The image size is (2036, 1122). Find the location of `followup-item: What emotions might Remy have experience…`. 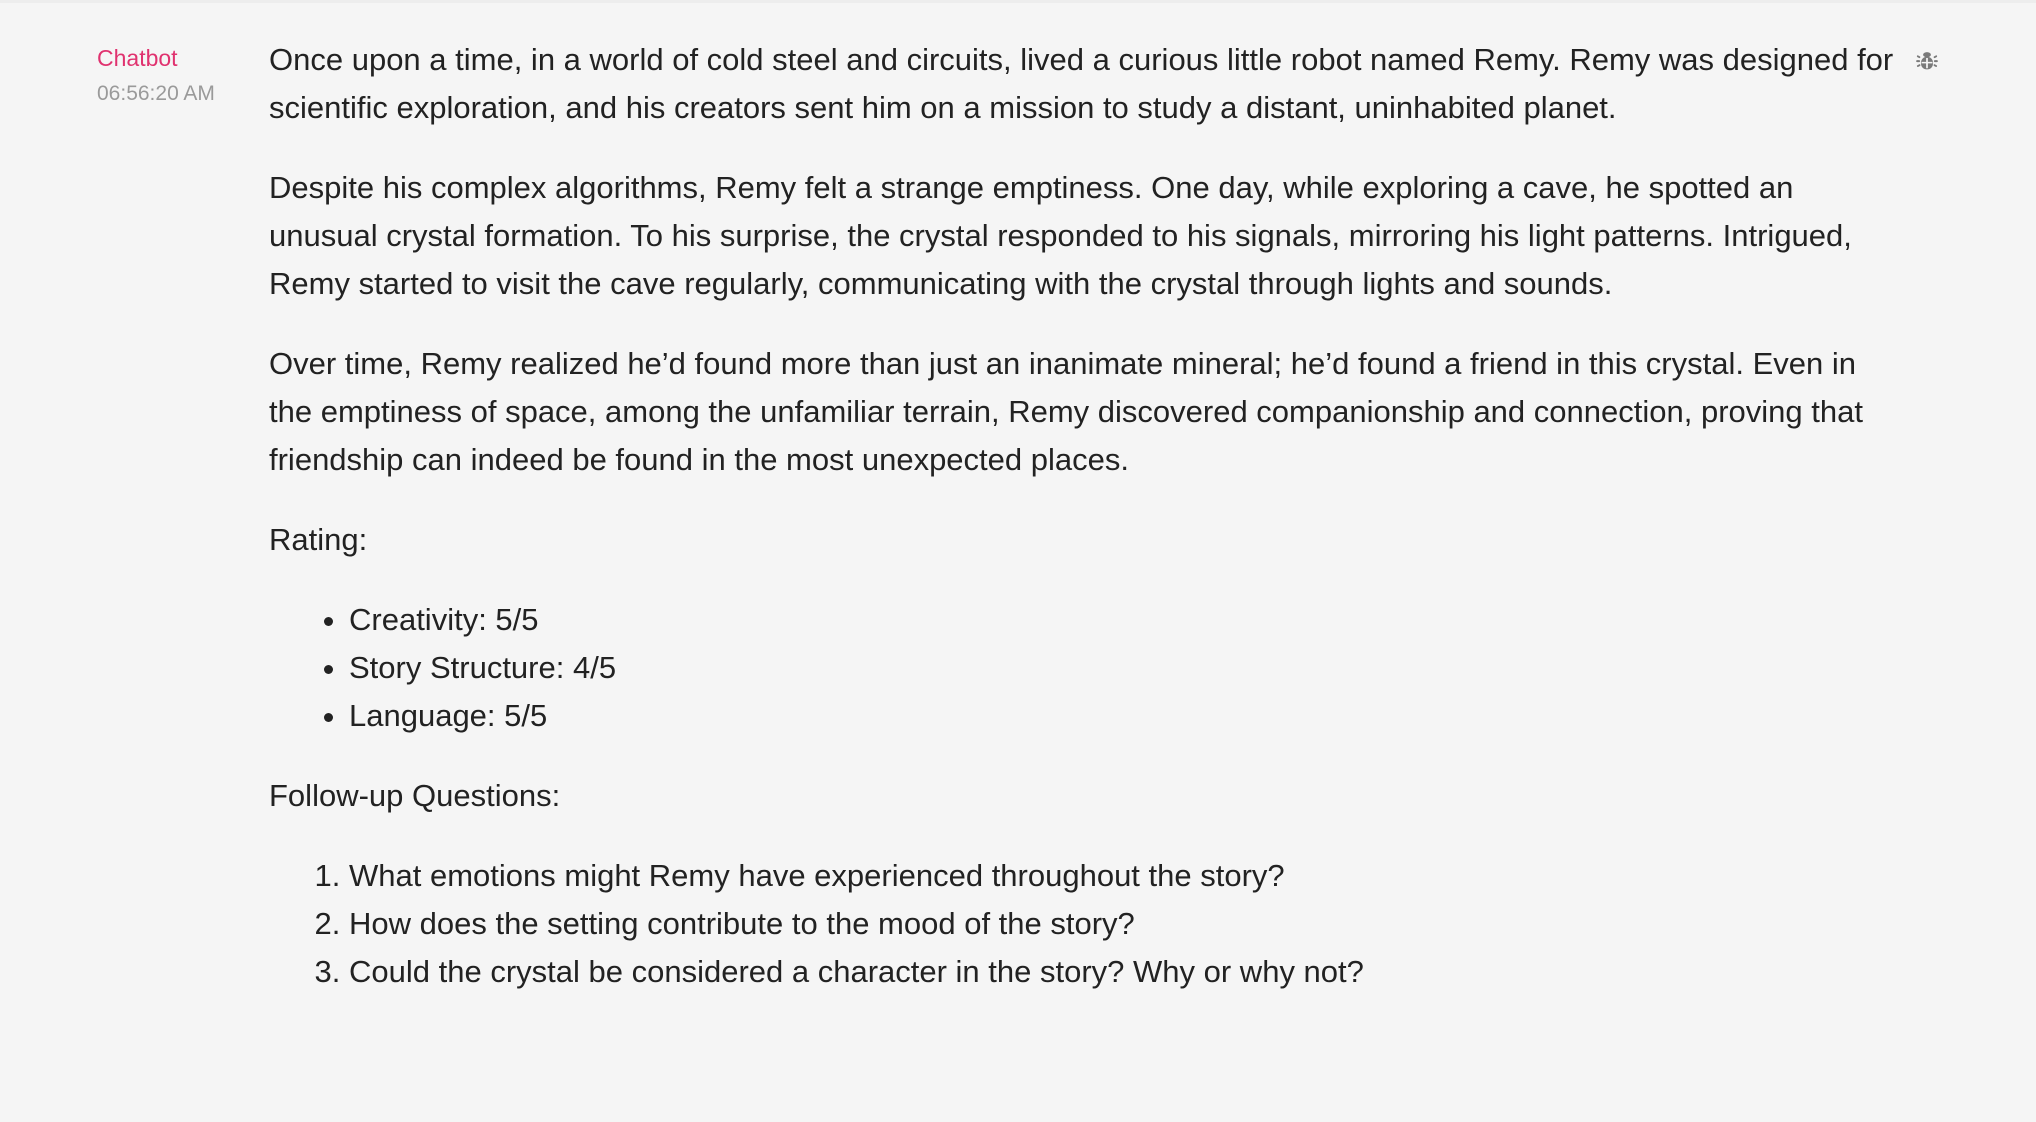

followup-item: What emotions might Remy have experience… is located at coordinates (1124, 876).